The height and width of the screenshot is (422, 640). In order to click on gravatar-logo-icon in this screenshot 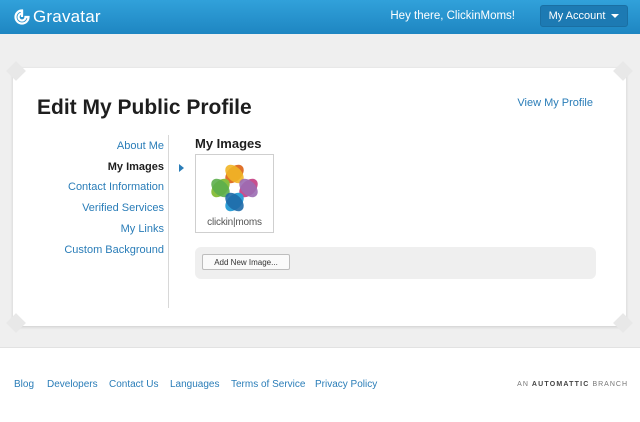, I will do `click(22, 17)`.